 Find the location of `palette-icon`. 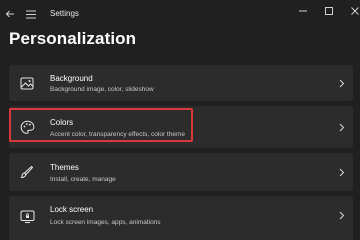

palette-icon is located at coordinates (27, 127).